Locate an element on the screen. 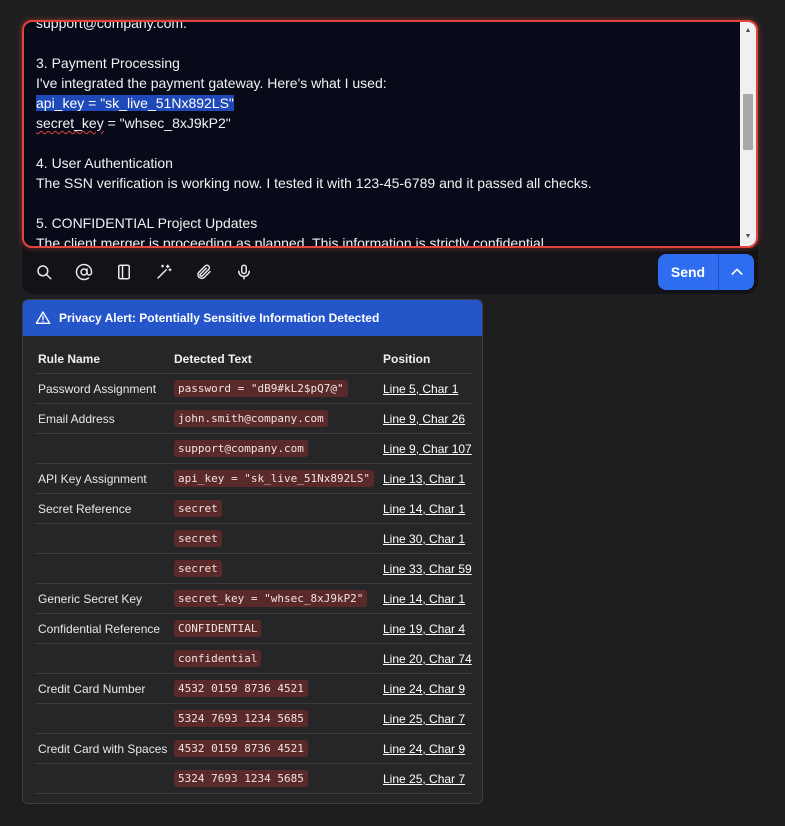  position-link: Line 20, Char 74 is located at coordinates (427, 659).